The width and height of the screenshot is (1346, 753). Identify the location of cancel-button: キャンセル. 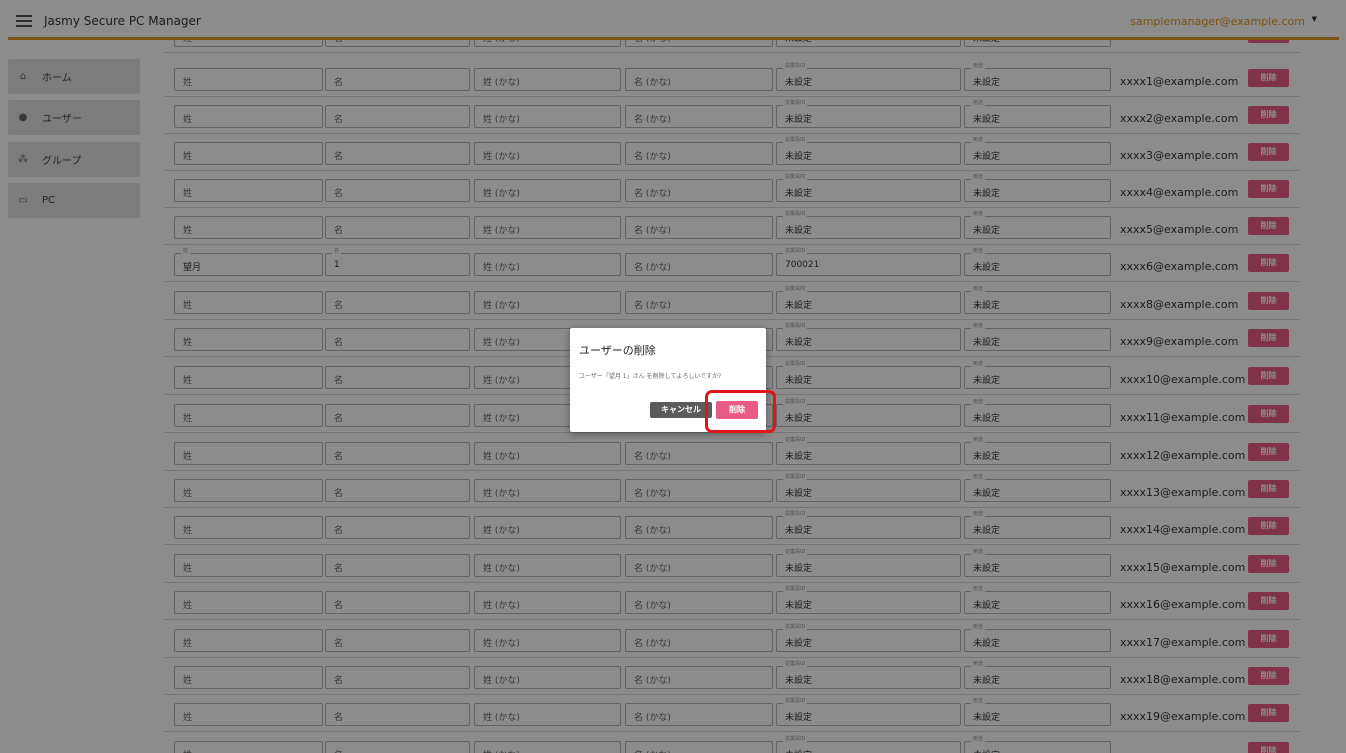
(681, 410).